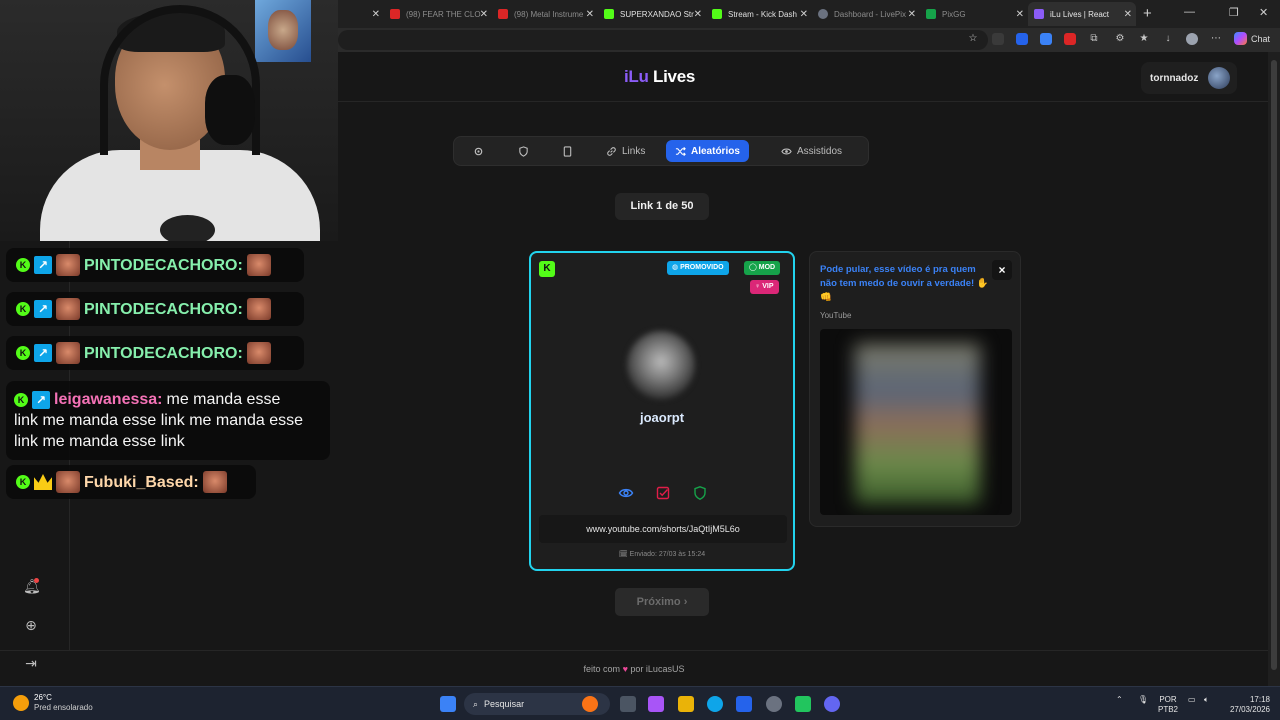 Image resolution: width=1280 pixels, height=720 pixels. I want to click on link-icon, so click(611, 151).